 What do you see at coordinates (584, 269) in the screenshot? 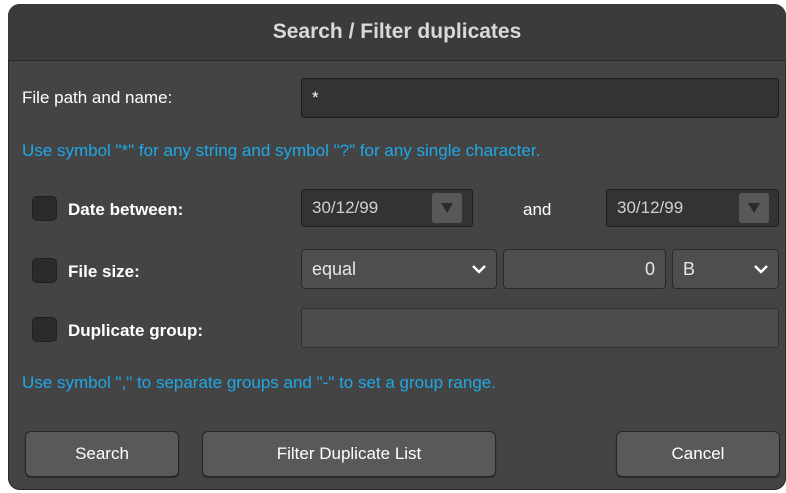
I see `size-value-input: 0` at bounding box center [584, 269].